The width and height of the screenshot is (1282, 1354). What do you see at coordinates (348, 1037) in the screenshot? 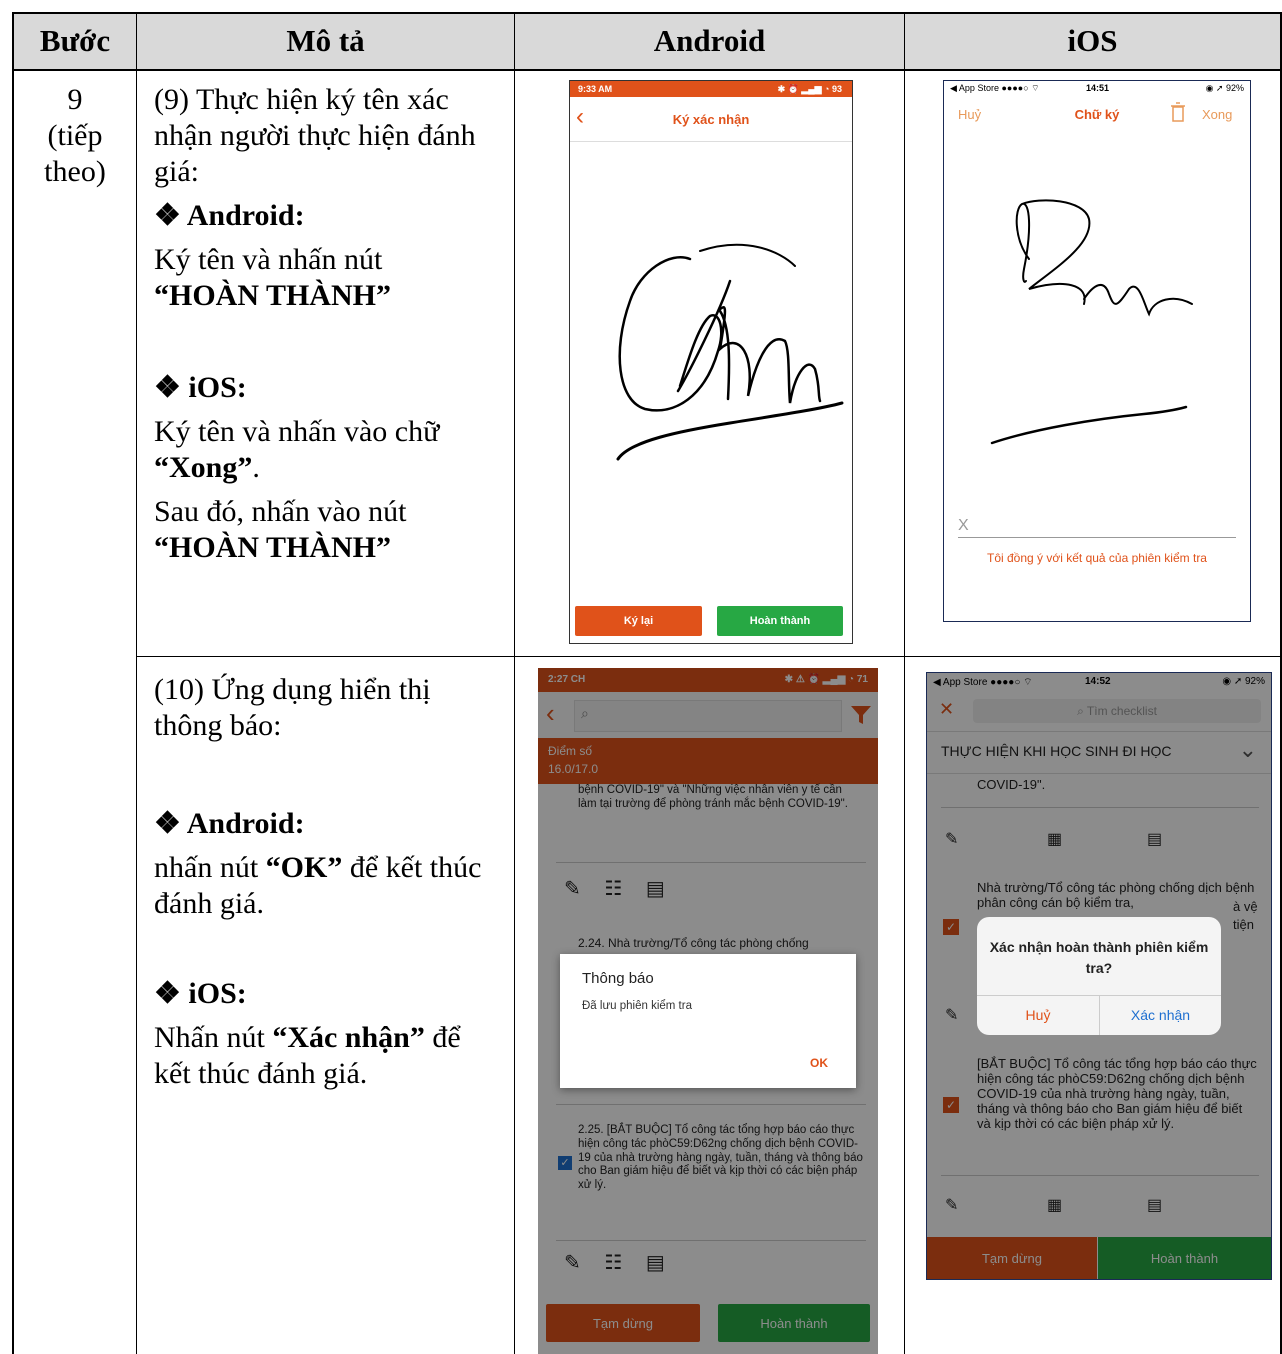
I see `row10-ios-bold: “Xác nhận”` at bounding box center [348, 1037].